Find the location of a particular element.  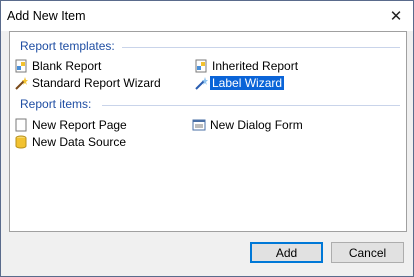

inherited-report-item: Inherited Report is located at coordinates (247, 66).